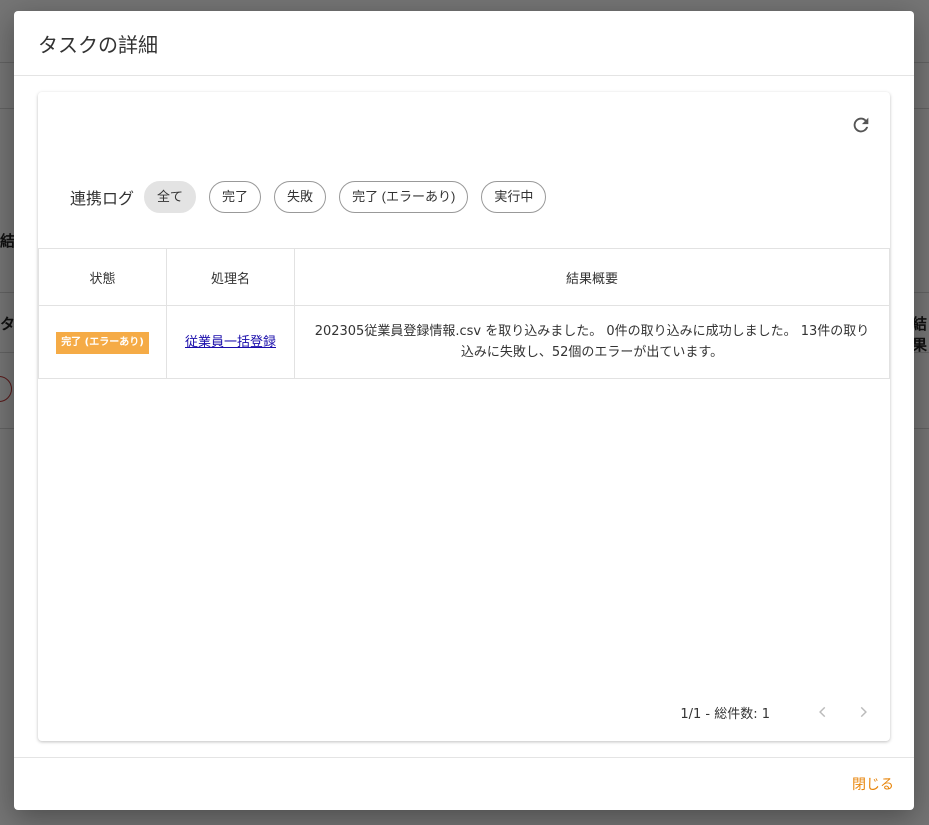  I want to click on column-header-summary: 結果概要, so click(592, 277).